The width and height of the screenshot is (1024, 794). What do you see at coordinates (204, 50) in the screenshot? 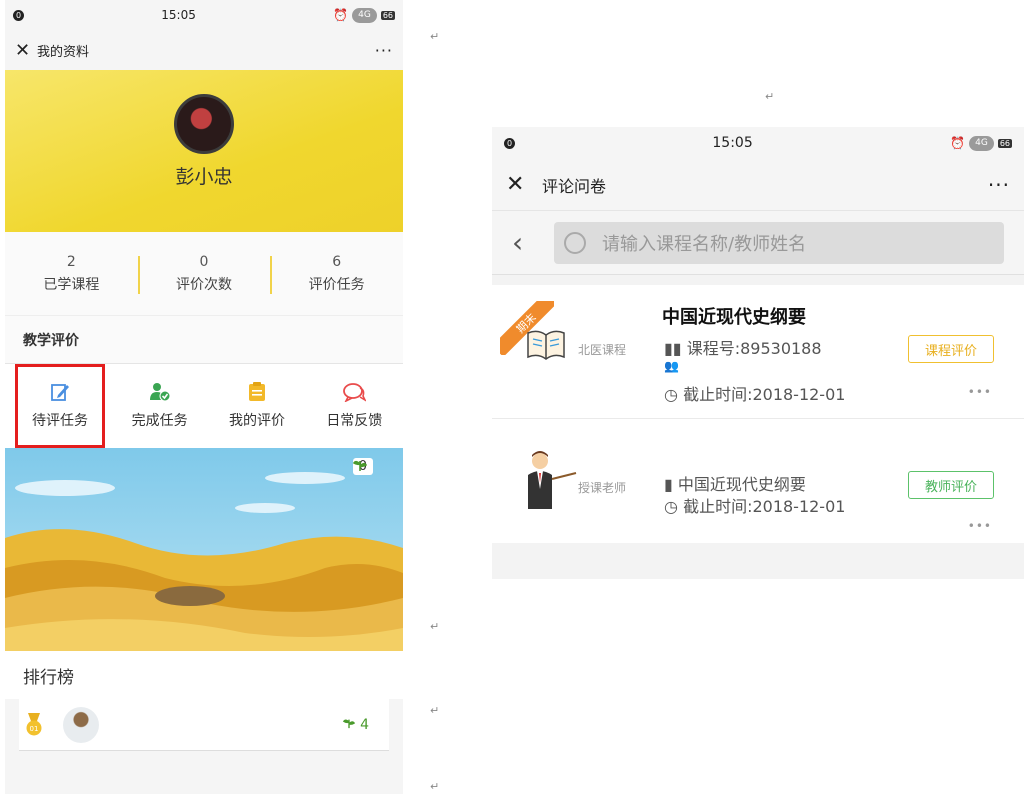
I see `nav-bar: ✕ 我的资料 ···` at bounding box center [204, 50].